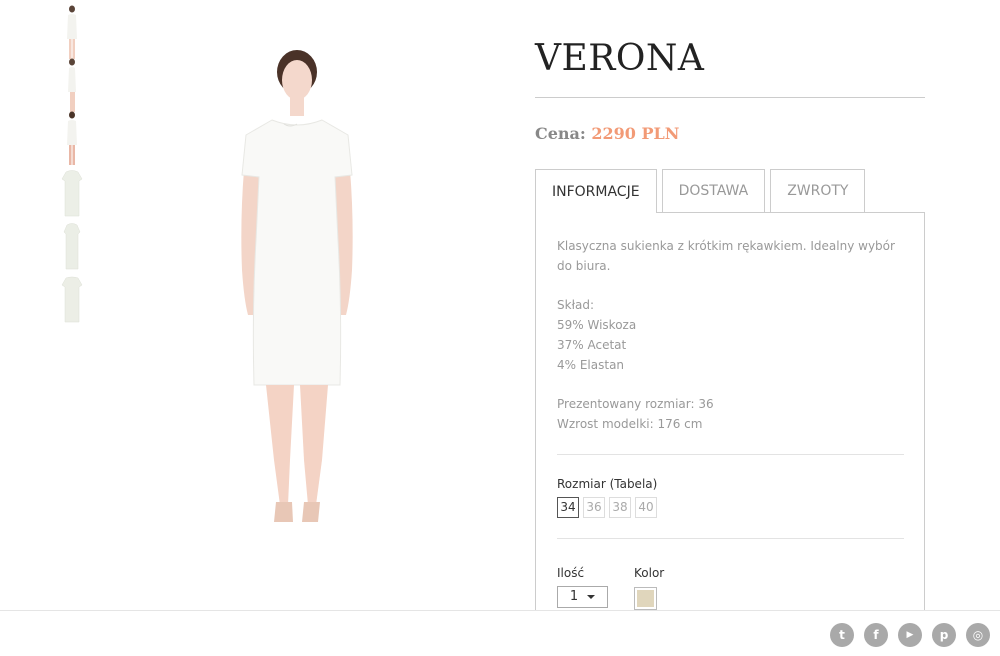  What do you see at coordinates (575, 305) in the screenshot?
I see `composition-title: Skład:` at bounding box center [575, 305].